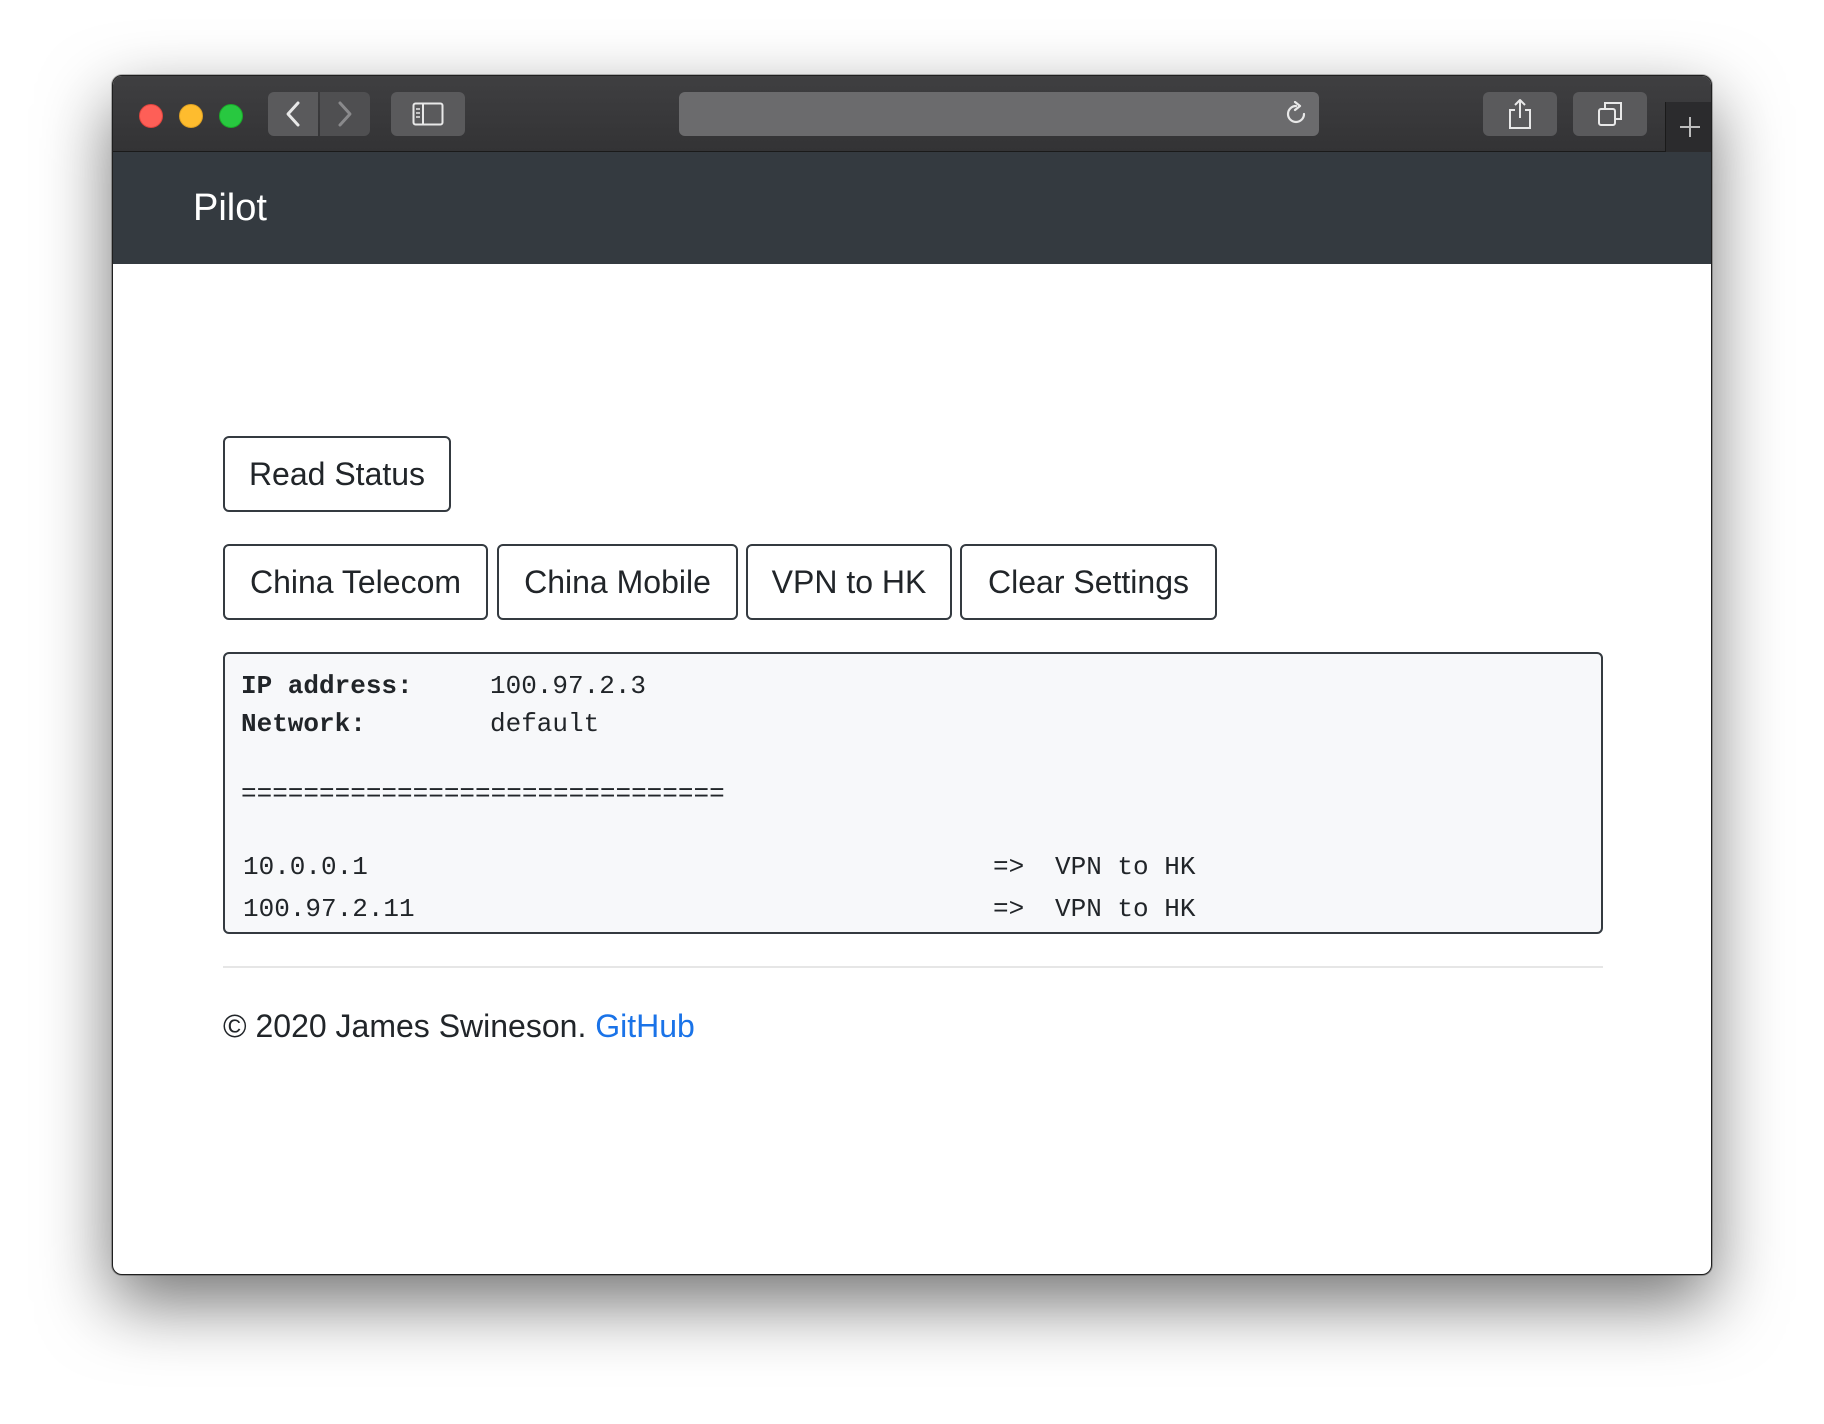 This screenshot has width=1824, height=1424. Describe the element at coordinates (545, 724) in the screenshot. I see `network-value: default` at that location.